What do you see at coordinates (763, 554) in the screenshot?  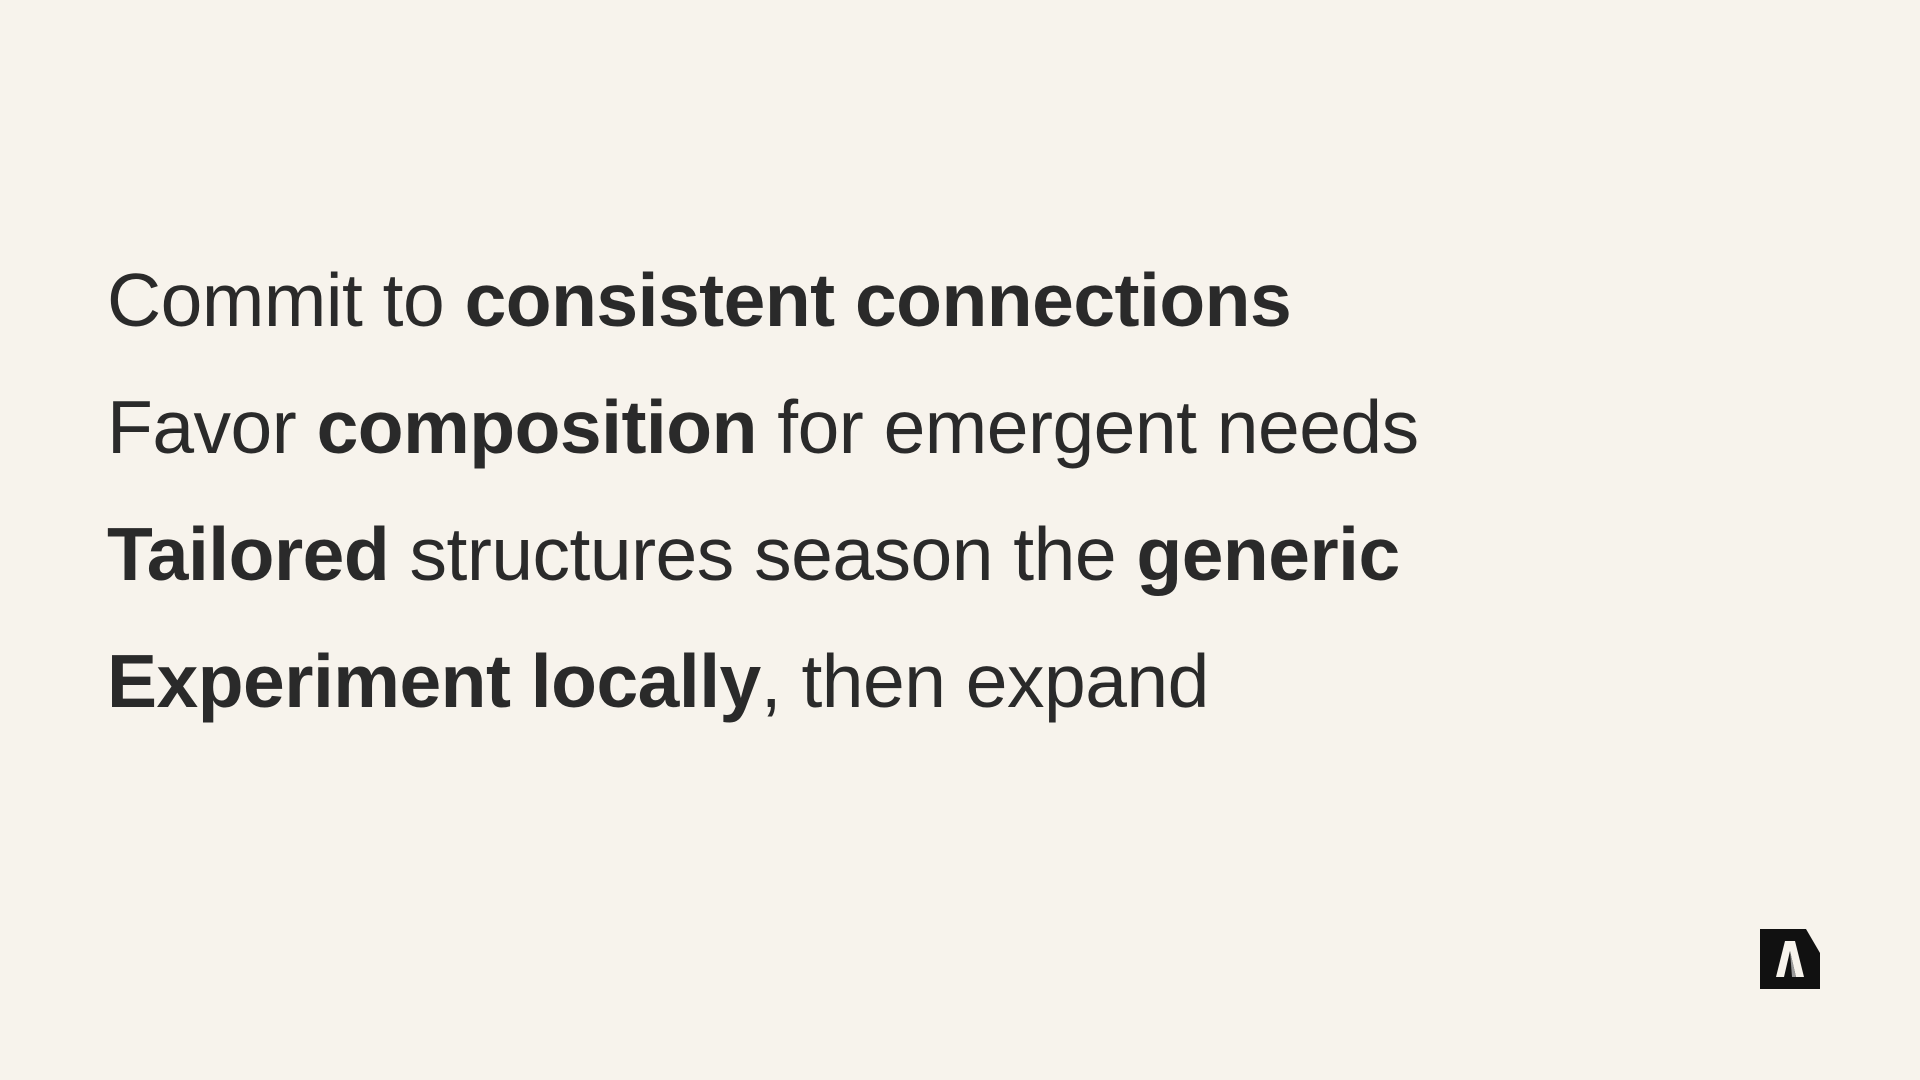 I see `principle-text-segment: structures season the` at bounding box center [763, 554].